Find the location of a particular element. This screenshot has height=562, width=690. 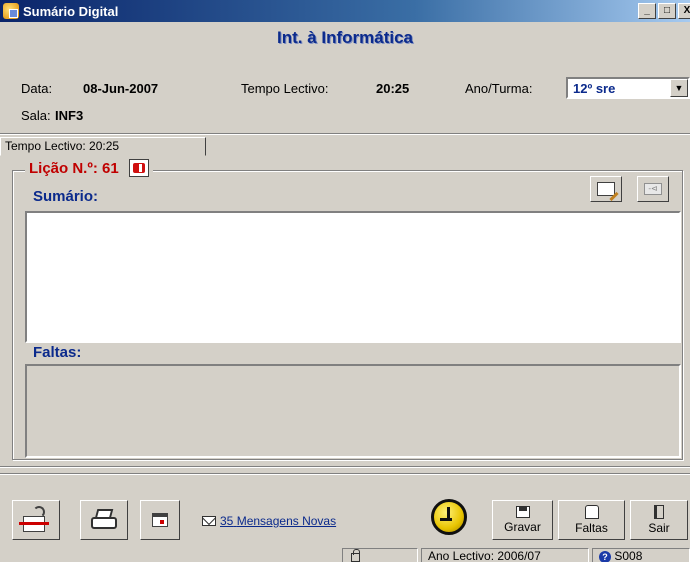

door-icon is located at coordinates (659, 512).